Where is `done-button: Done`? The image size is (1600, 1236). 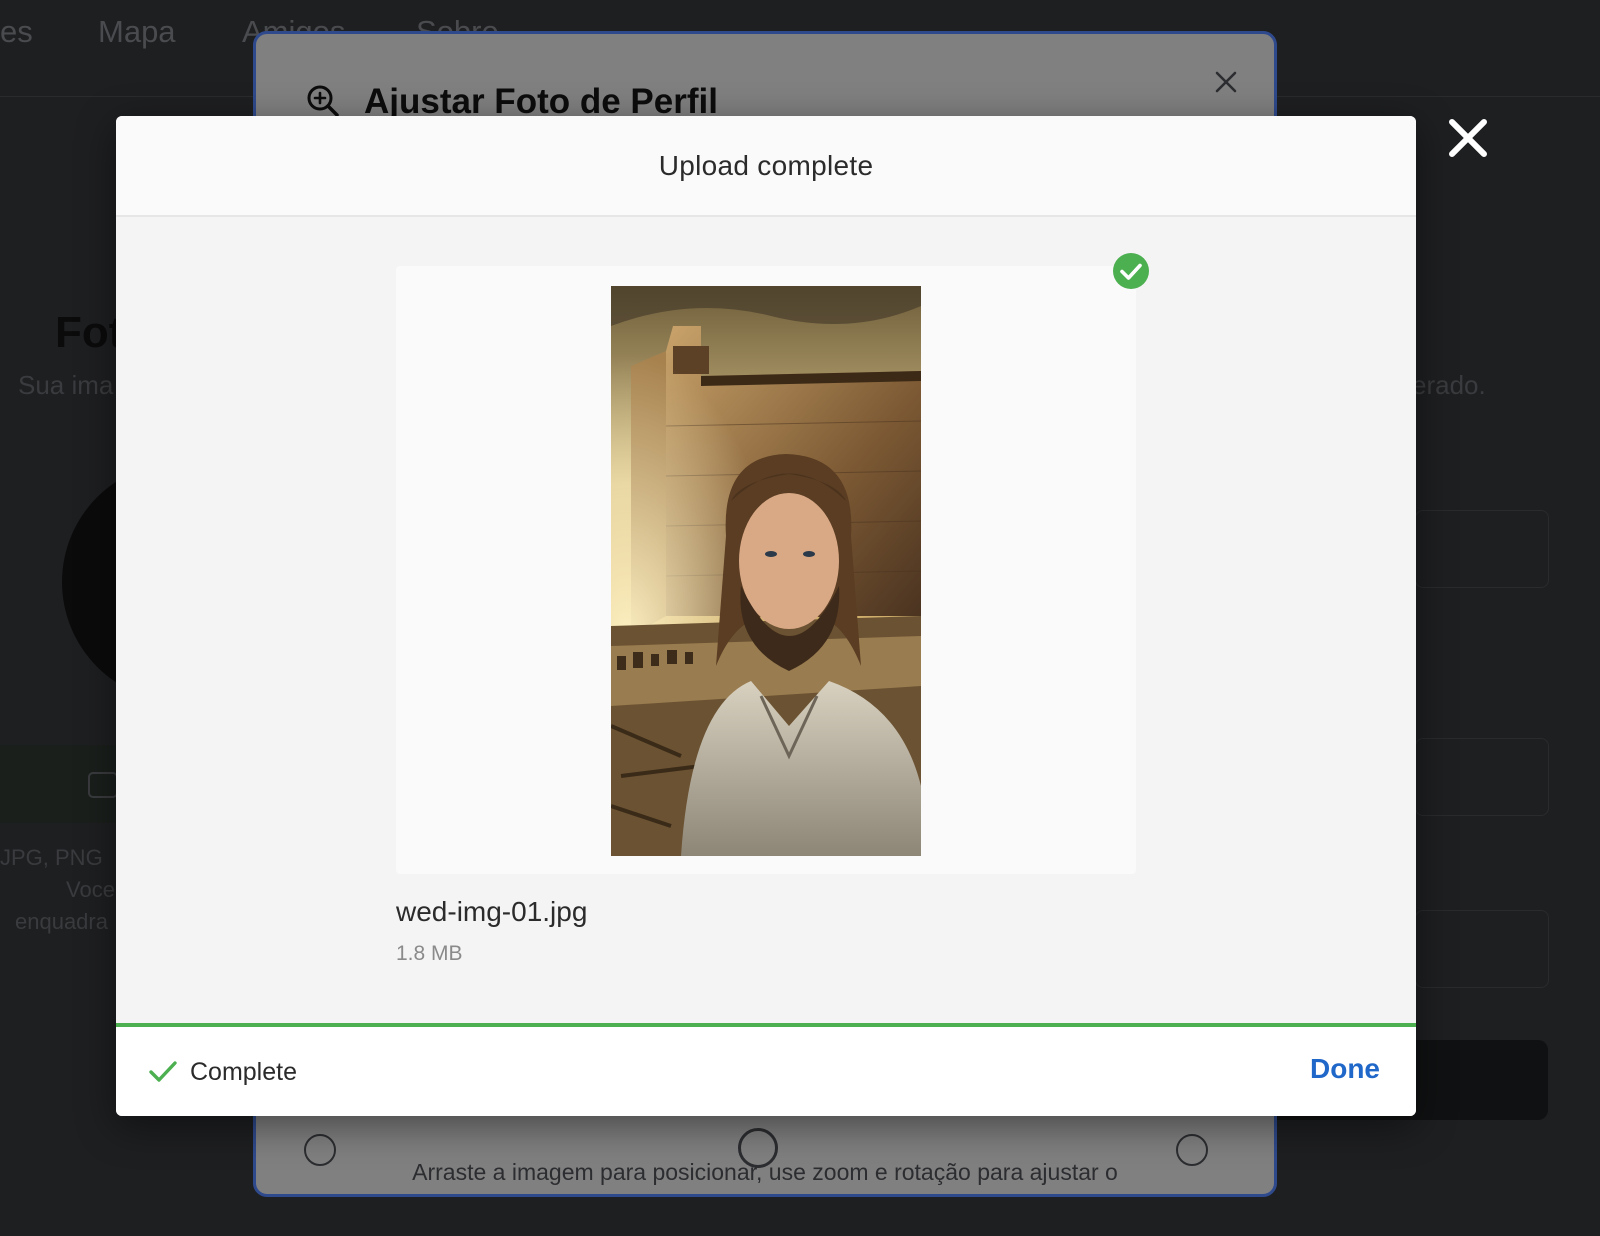
done-button: Done is located at coordinates (1345, 1069).